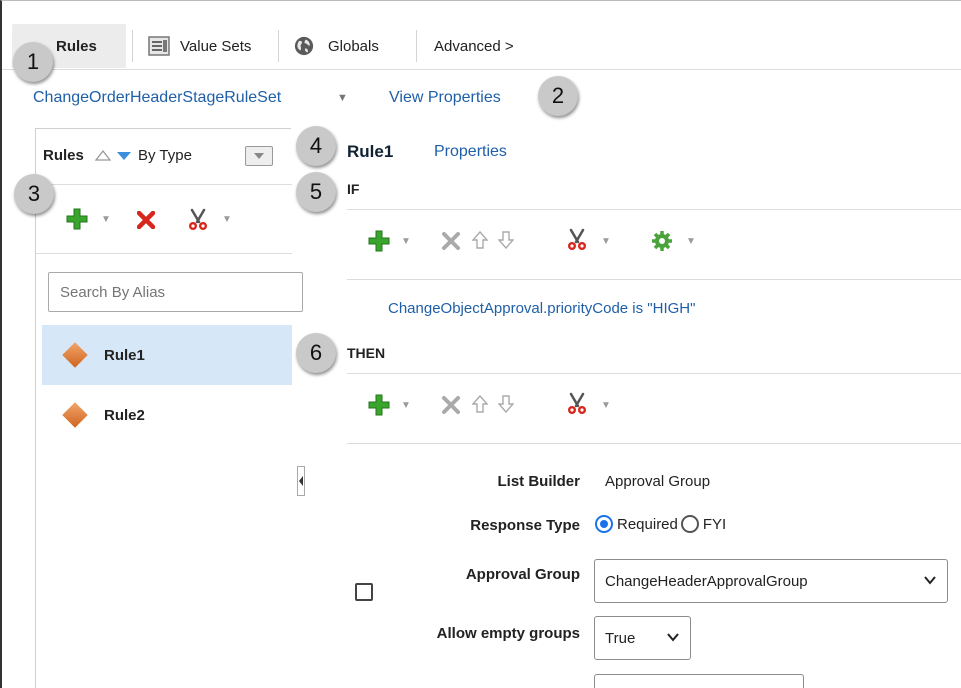 The image size is (961, 688). Describe the element at coordinates (714, 524) in the screenshot. I see `response-fyi-label: FYI` at that location.